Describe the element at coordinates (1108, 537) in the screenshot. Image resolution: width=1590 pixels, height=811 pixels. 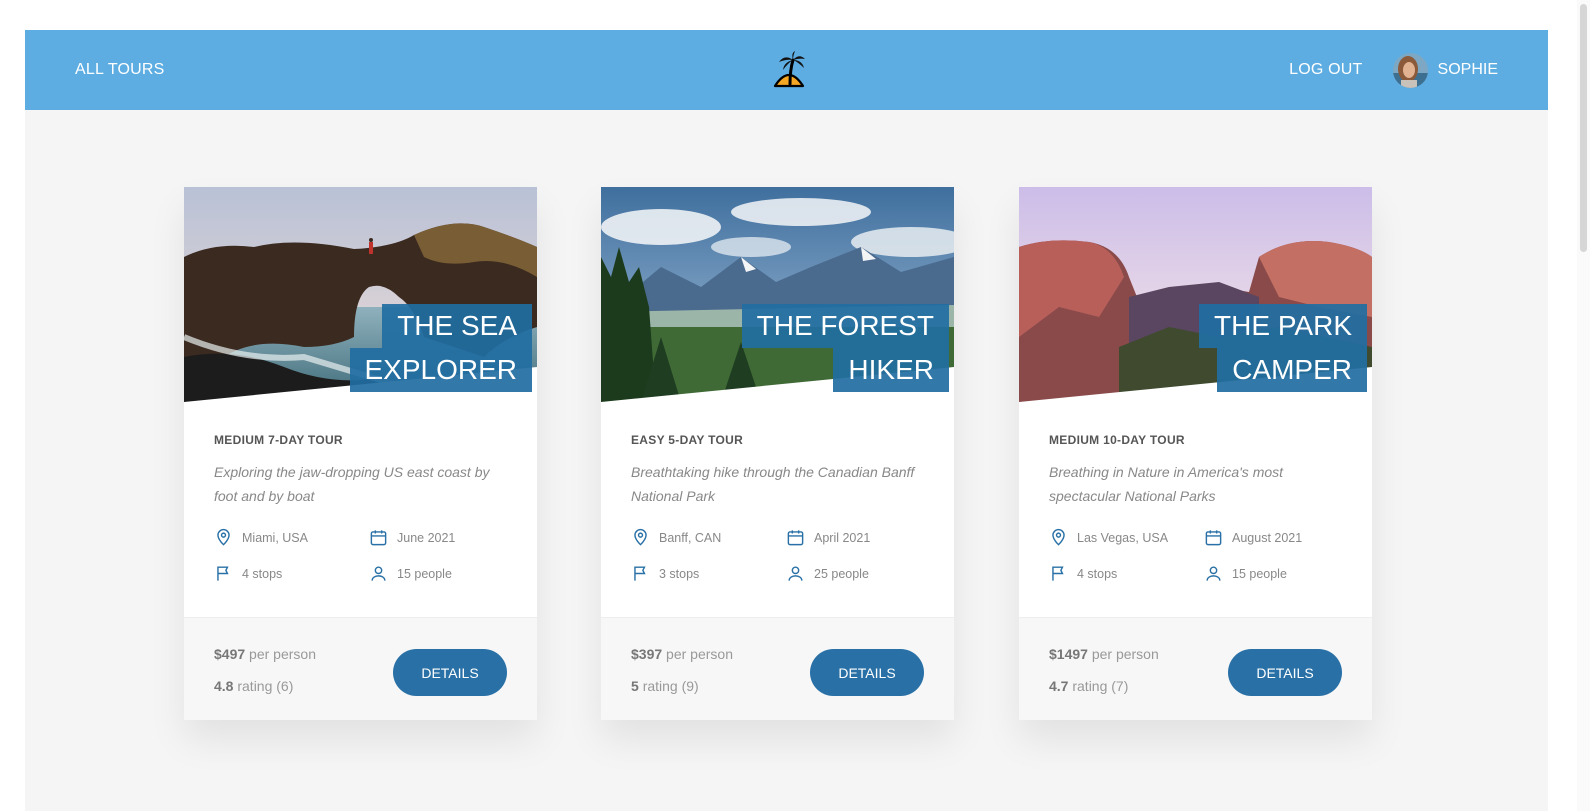
I see `tour-location: Las Vegas, USA` at that location.